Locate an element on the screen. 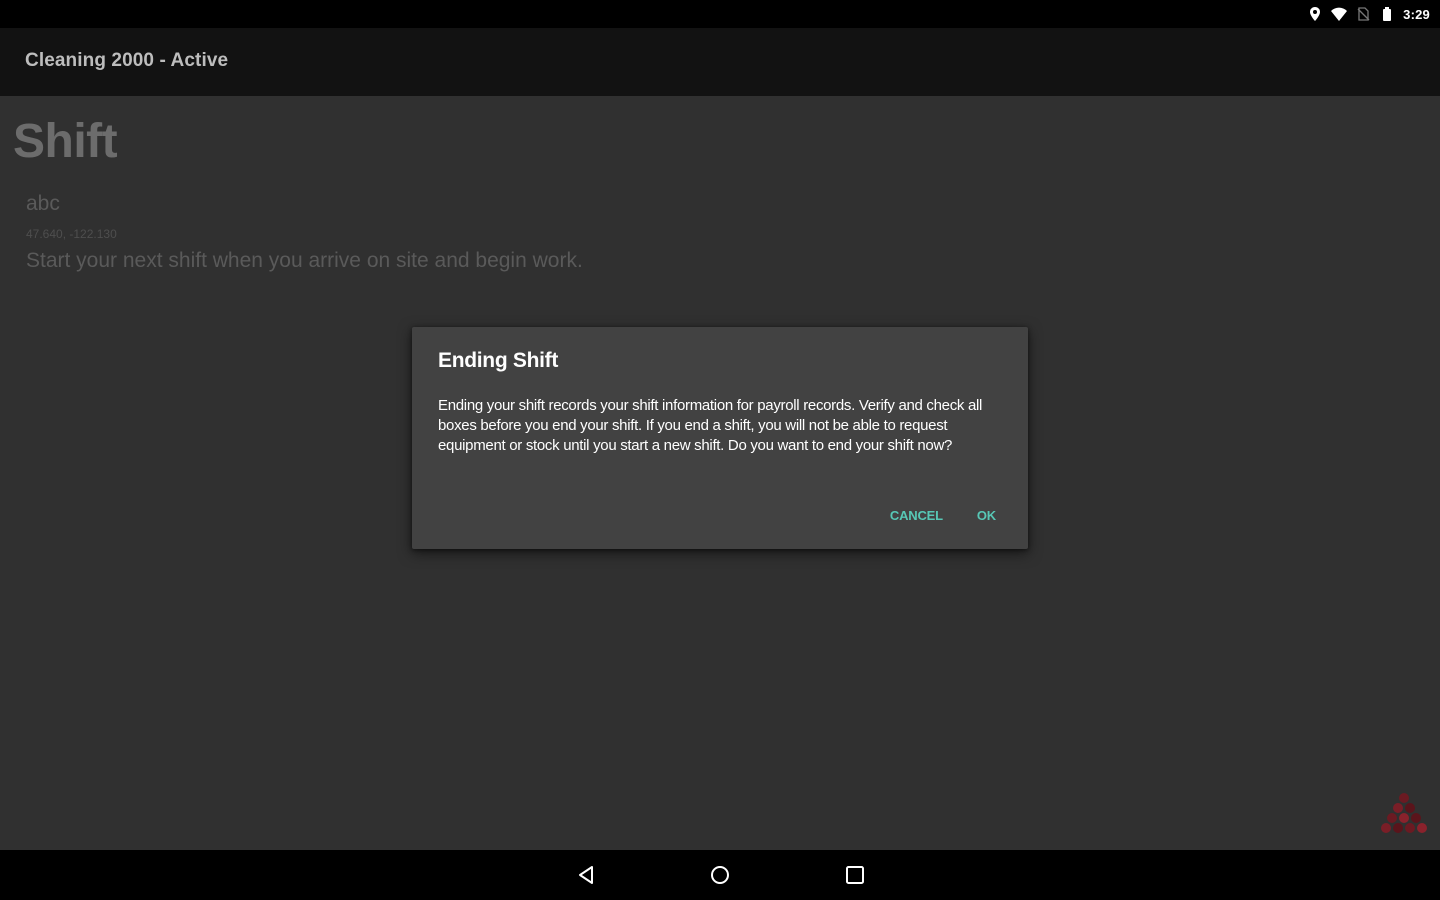 This screenshot has height=900, width=1440. wifi-icon is located at coordinates (1339, 14).